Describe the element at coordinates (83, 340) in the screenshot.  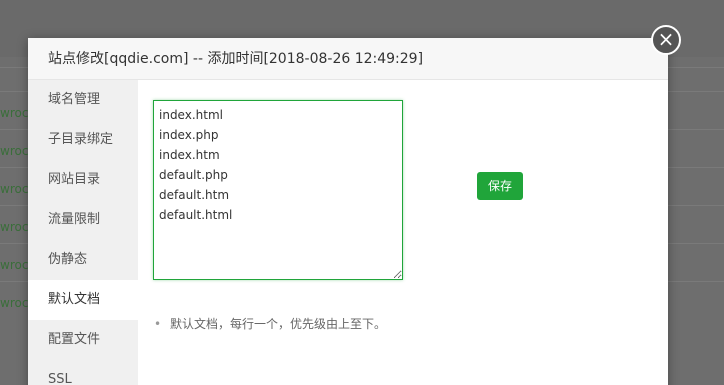
I see `sidebar-item-config-file: 配置文件` at that location.